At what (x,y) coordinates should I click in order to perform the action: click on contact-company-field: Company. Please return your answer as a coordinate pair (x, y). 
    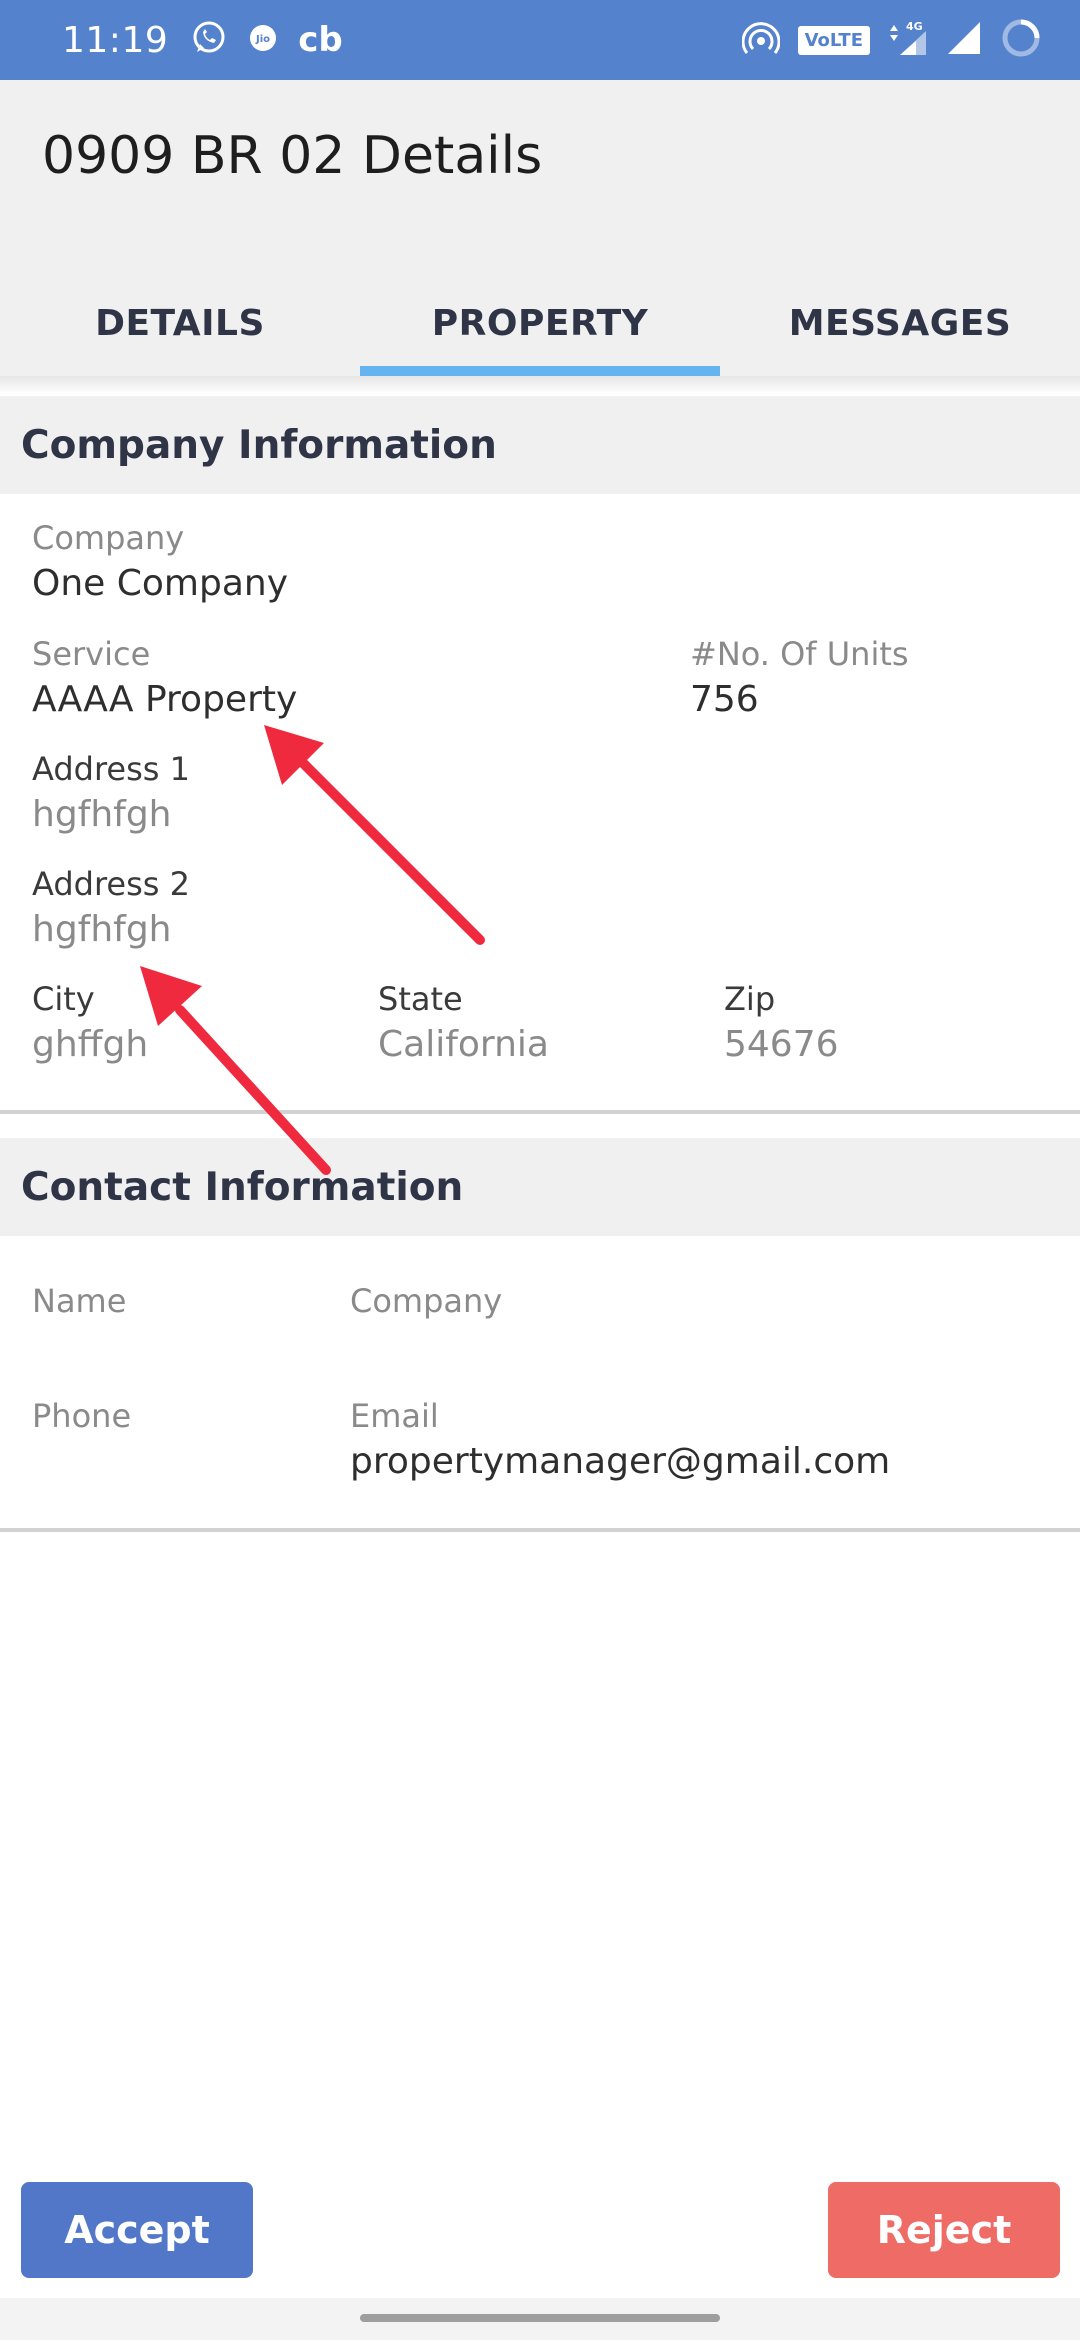
    Looking at the image, I should click on (426, 1301).